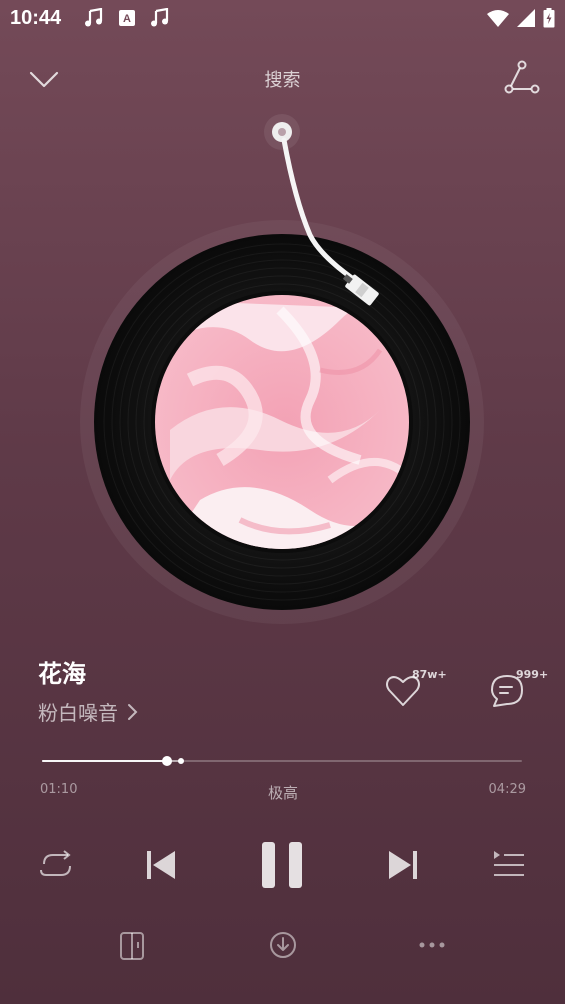 The width and height of the screenshot is (565, 1004). Describe the element at coordinates (498, 18) in the screenshot. I see `wifi-icon` at that location.